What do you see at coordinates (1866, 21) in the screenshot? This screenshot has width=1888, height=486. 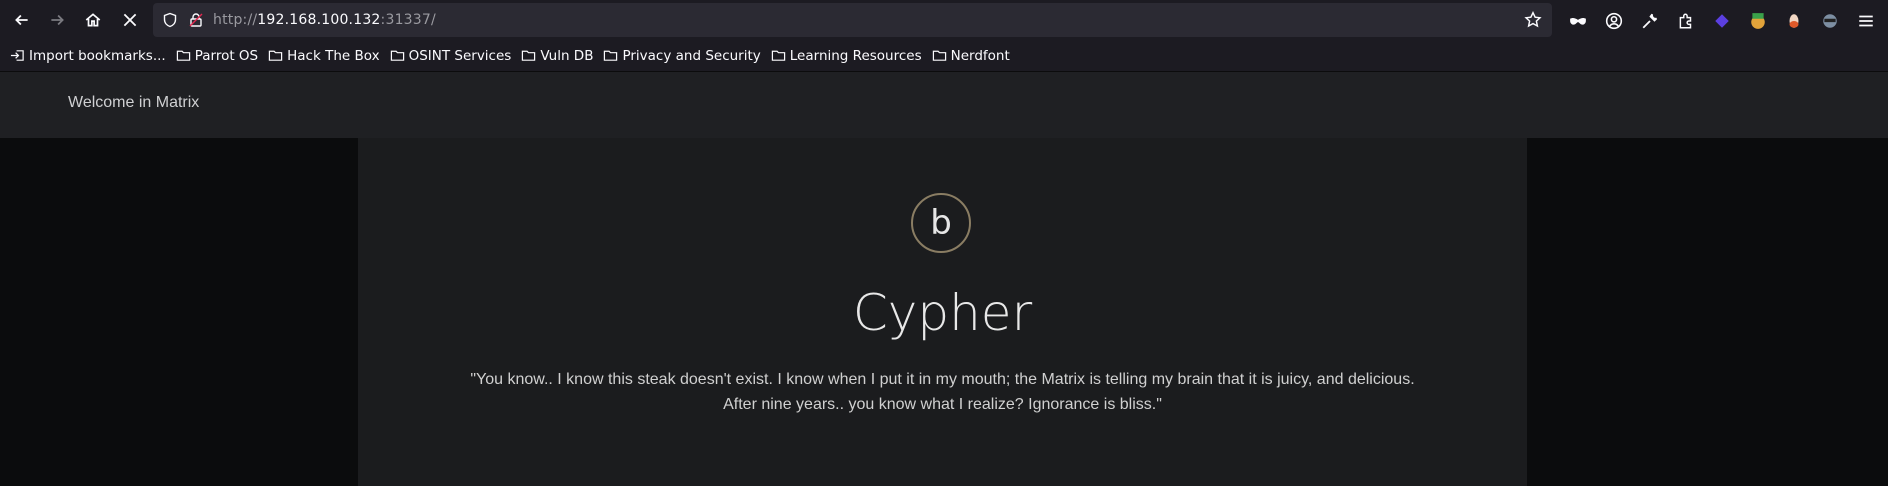 I see `menu-icon` at bounding box center [1866, 21].